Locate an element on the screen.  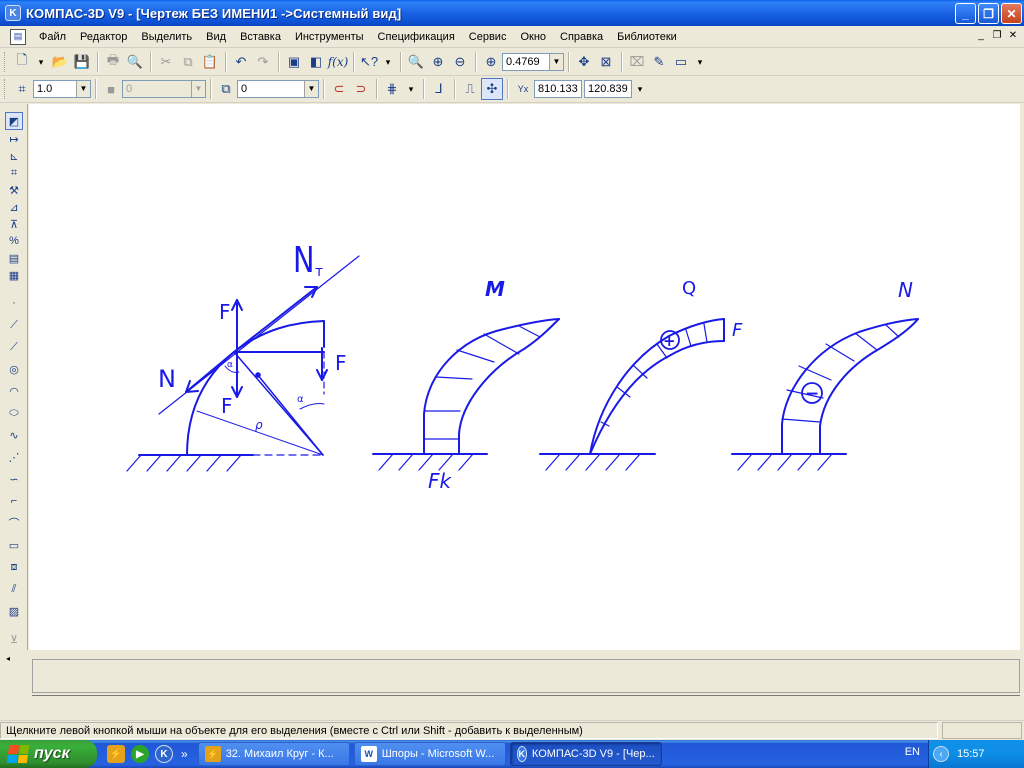
coord-y-field: 120.839 is located at coordinates (608, 89).